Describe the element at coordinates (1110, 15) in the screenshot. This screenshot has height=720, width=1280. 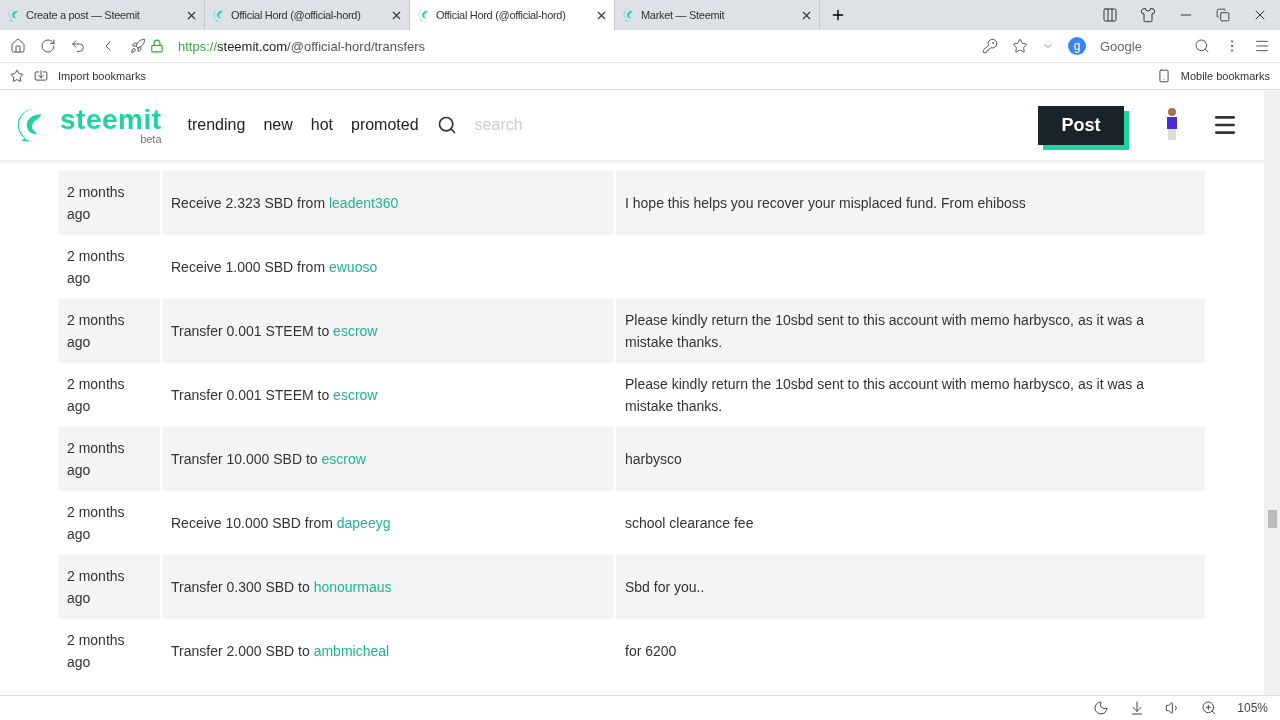
I see `columns-icon` at that location.